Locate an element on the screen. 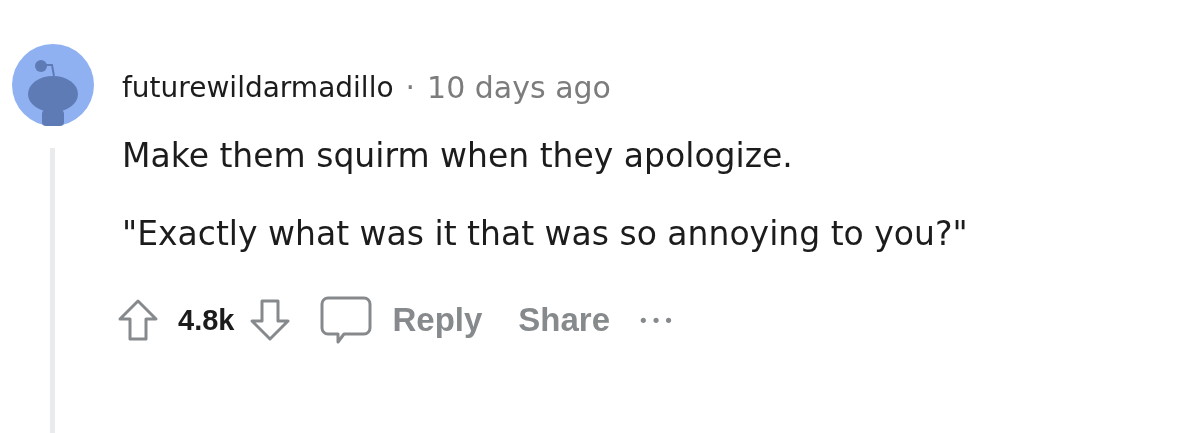  comment-text: "Exactly what was it that was so annoying to you?" is located at coordinates (545, 234).